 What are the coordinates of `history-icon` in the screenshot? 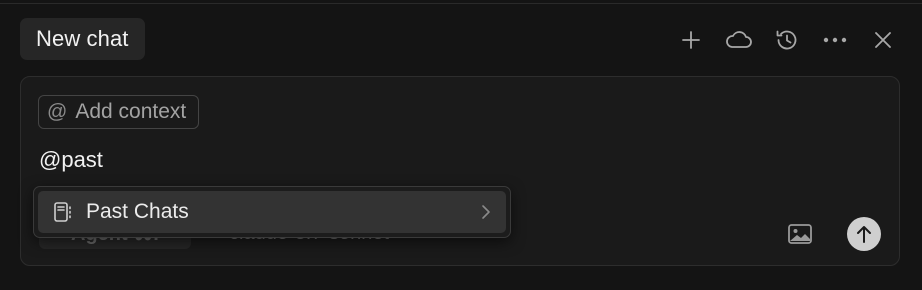 It's located at (786, 40).